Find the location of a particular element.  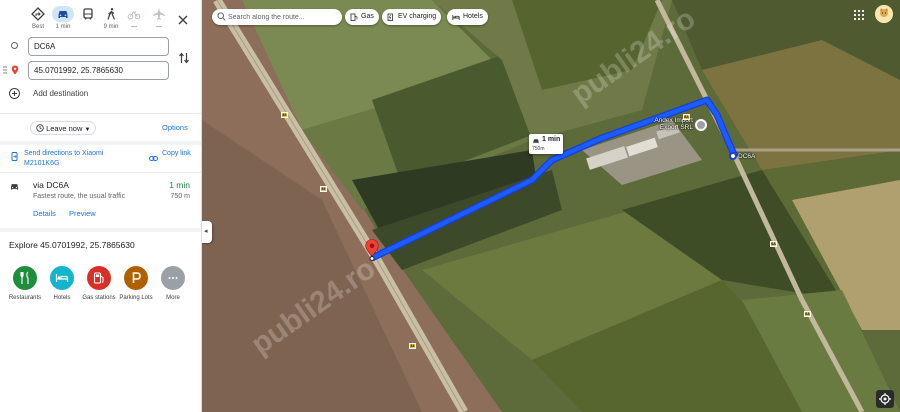

apps-grid-icon is located at coordinates (859, 15).